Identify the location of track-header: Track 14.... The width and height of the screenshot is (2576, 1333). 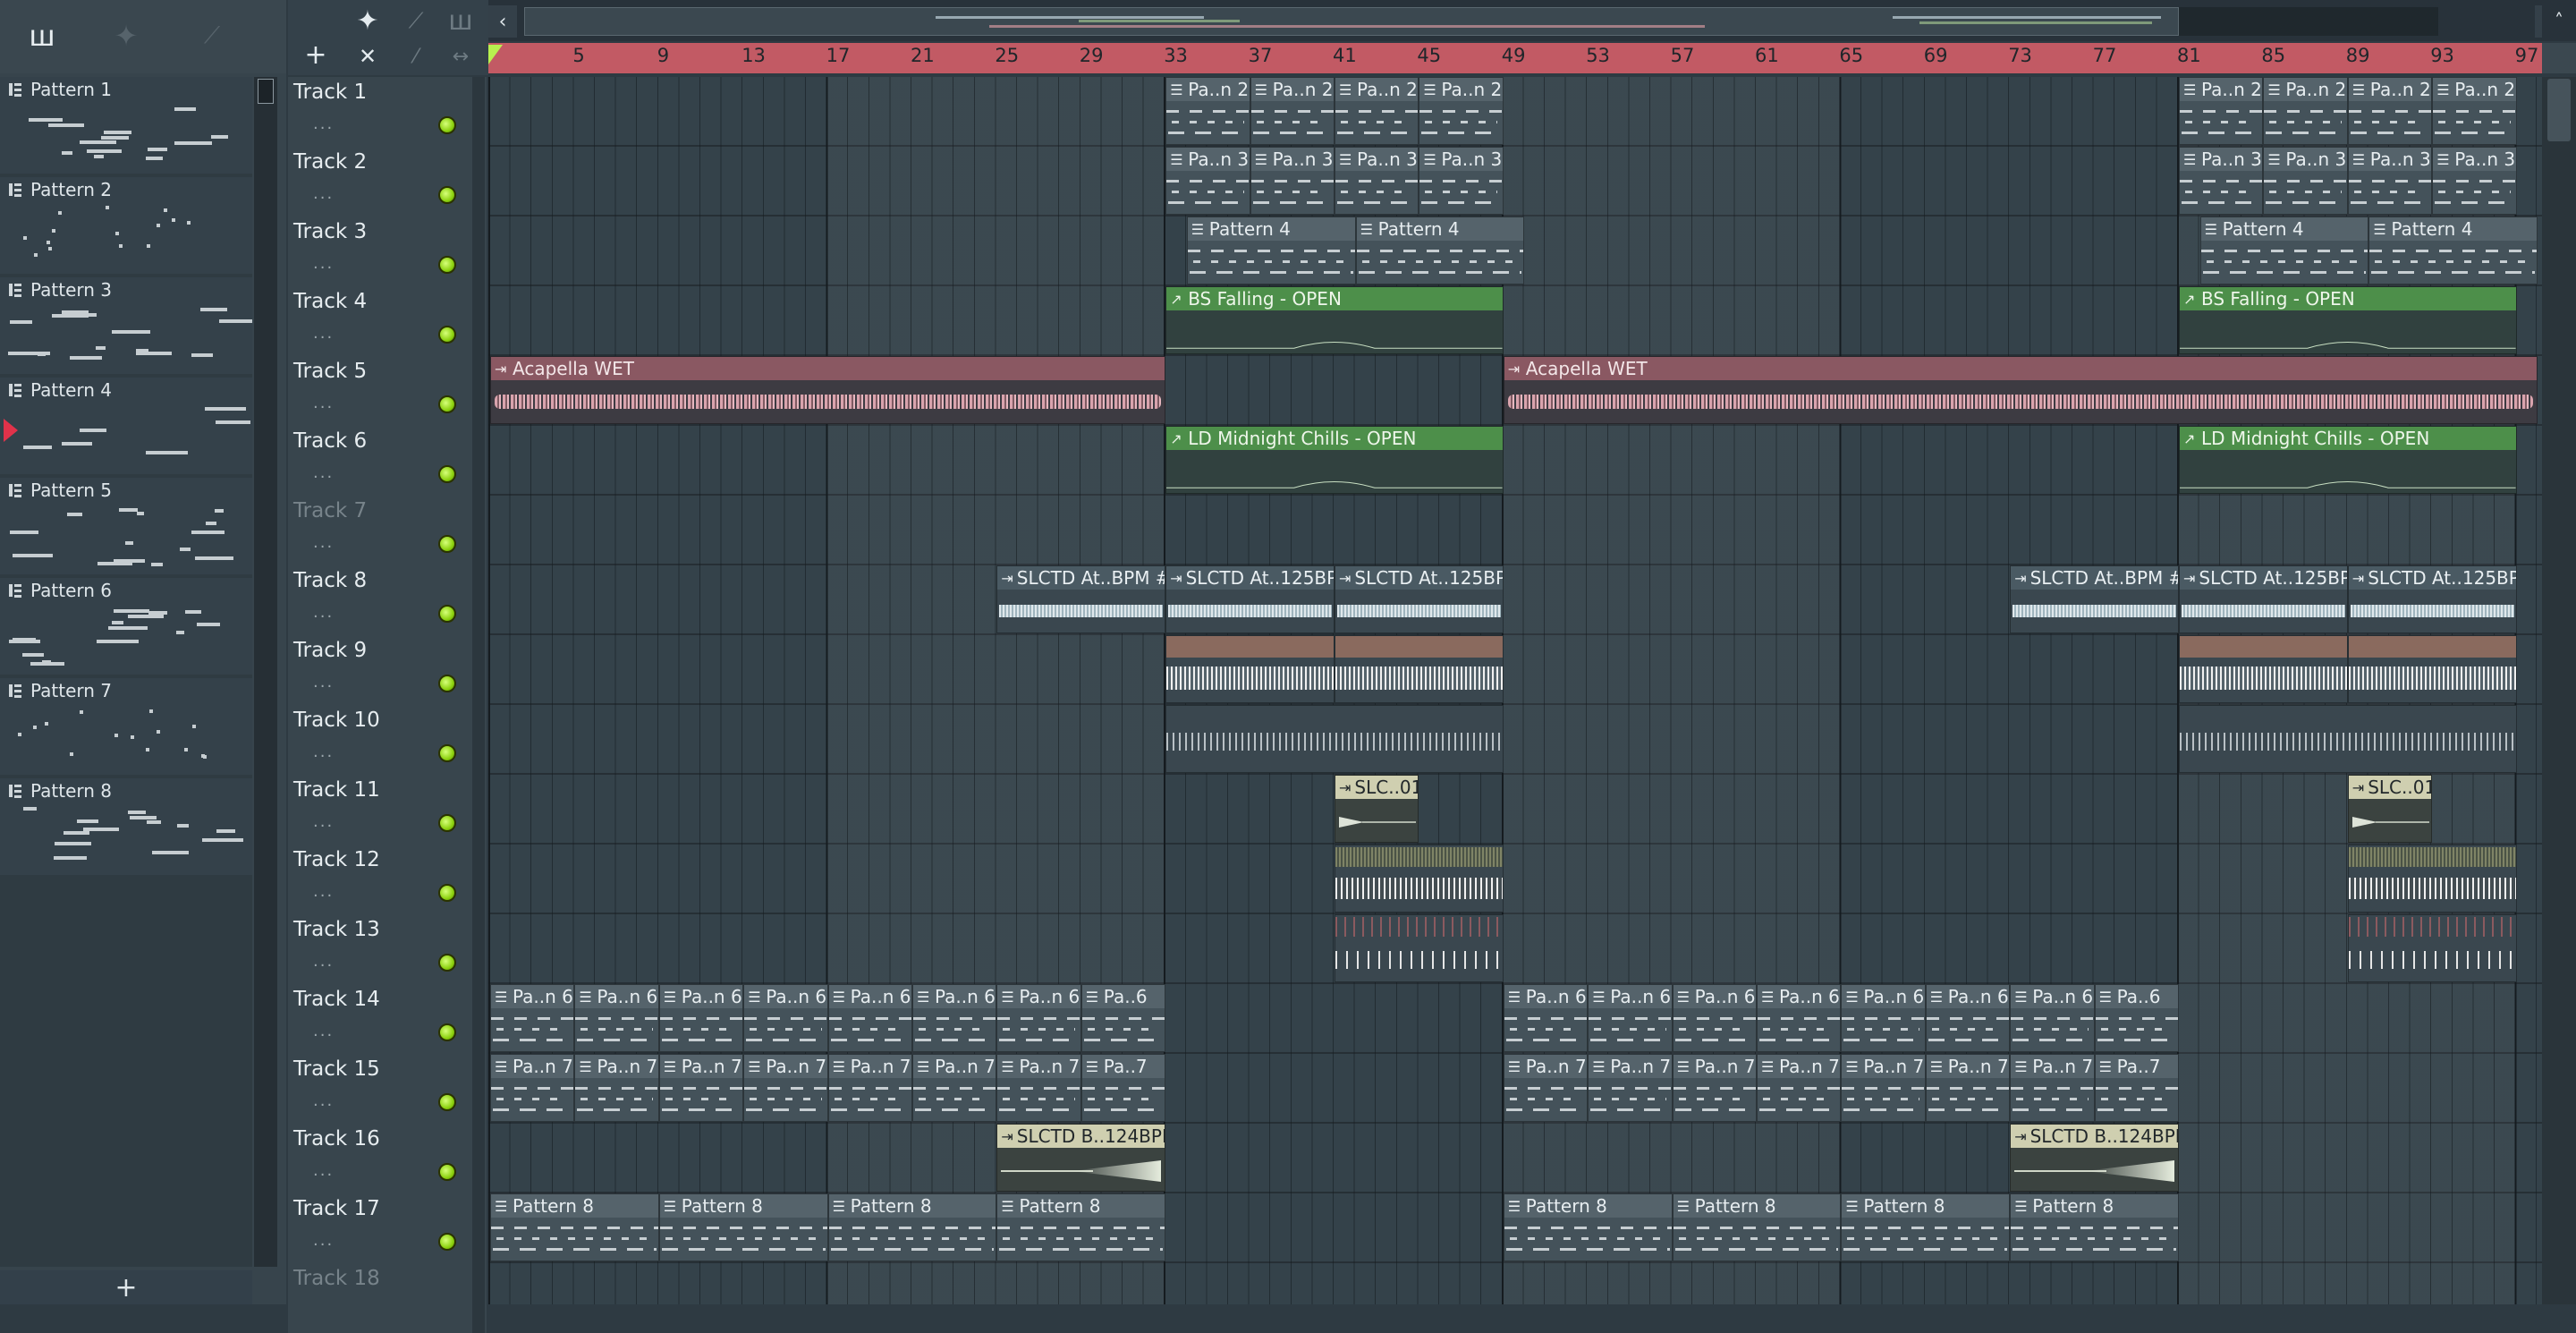
(387, 1019).